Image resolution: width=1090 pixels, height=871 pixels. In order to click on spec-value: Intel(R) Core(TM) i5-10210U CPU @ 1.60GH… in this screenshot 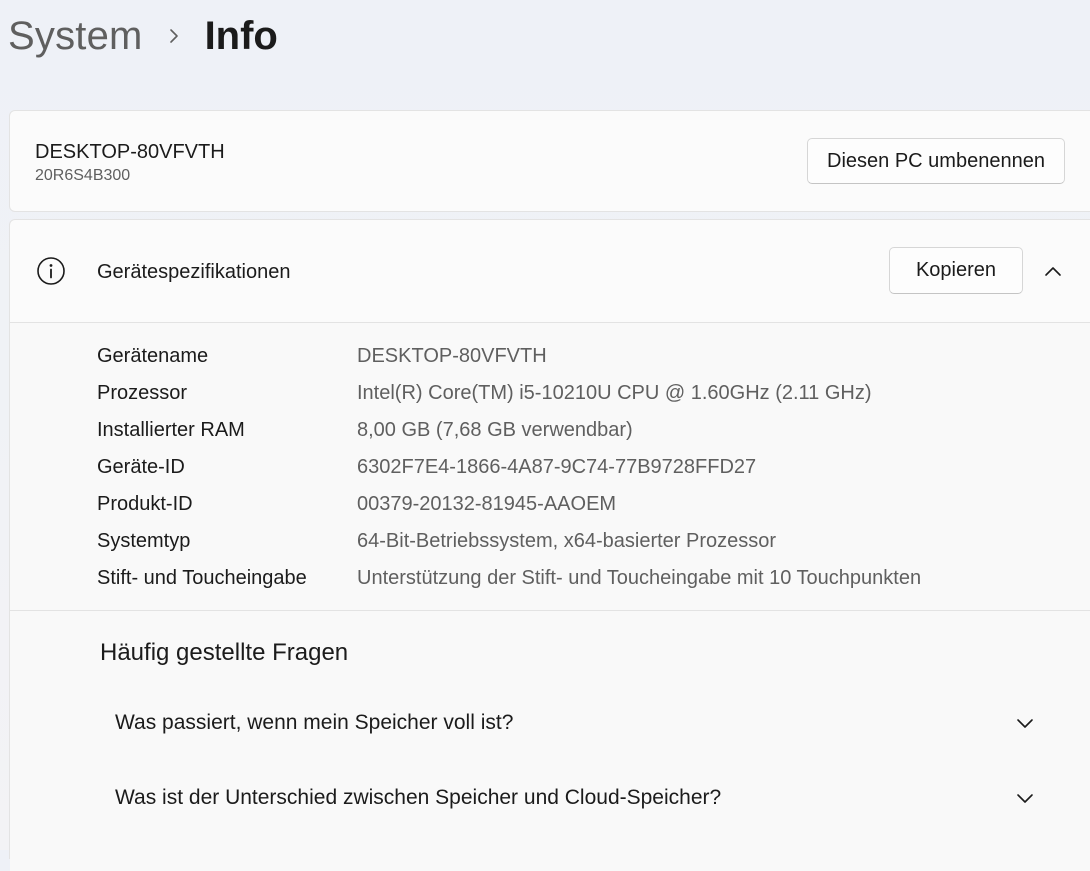, I will do `click(614, 393)`.